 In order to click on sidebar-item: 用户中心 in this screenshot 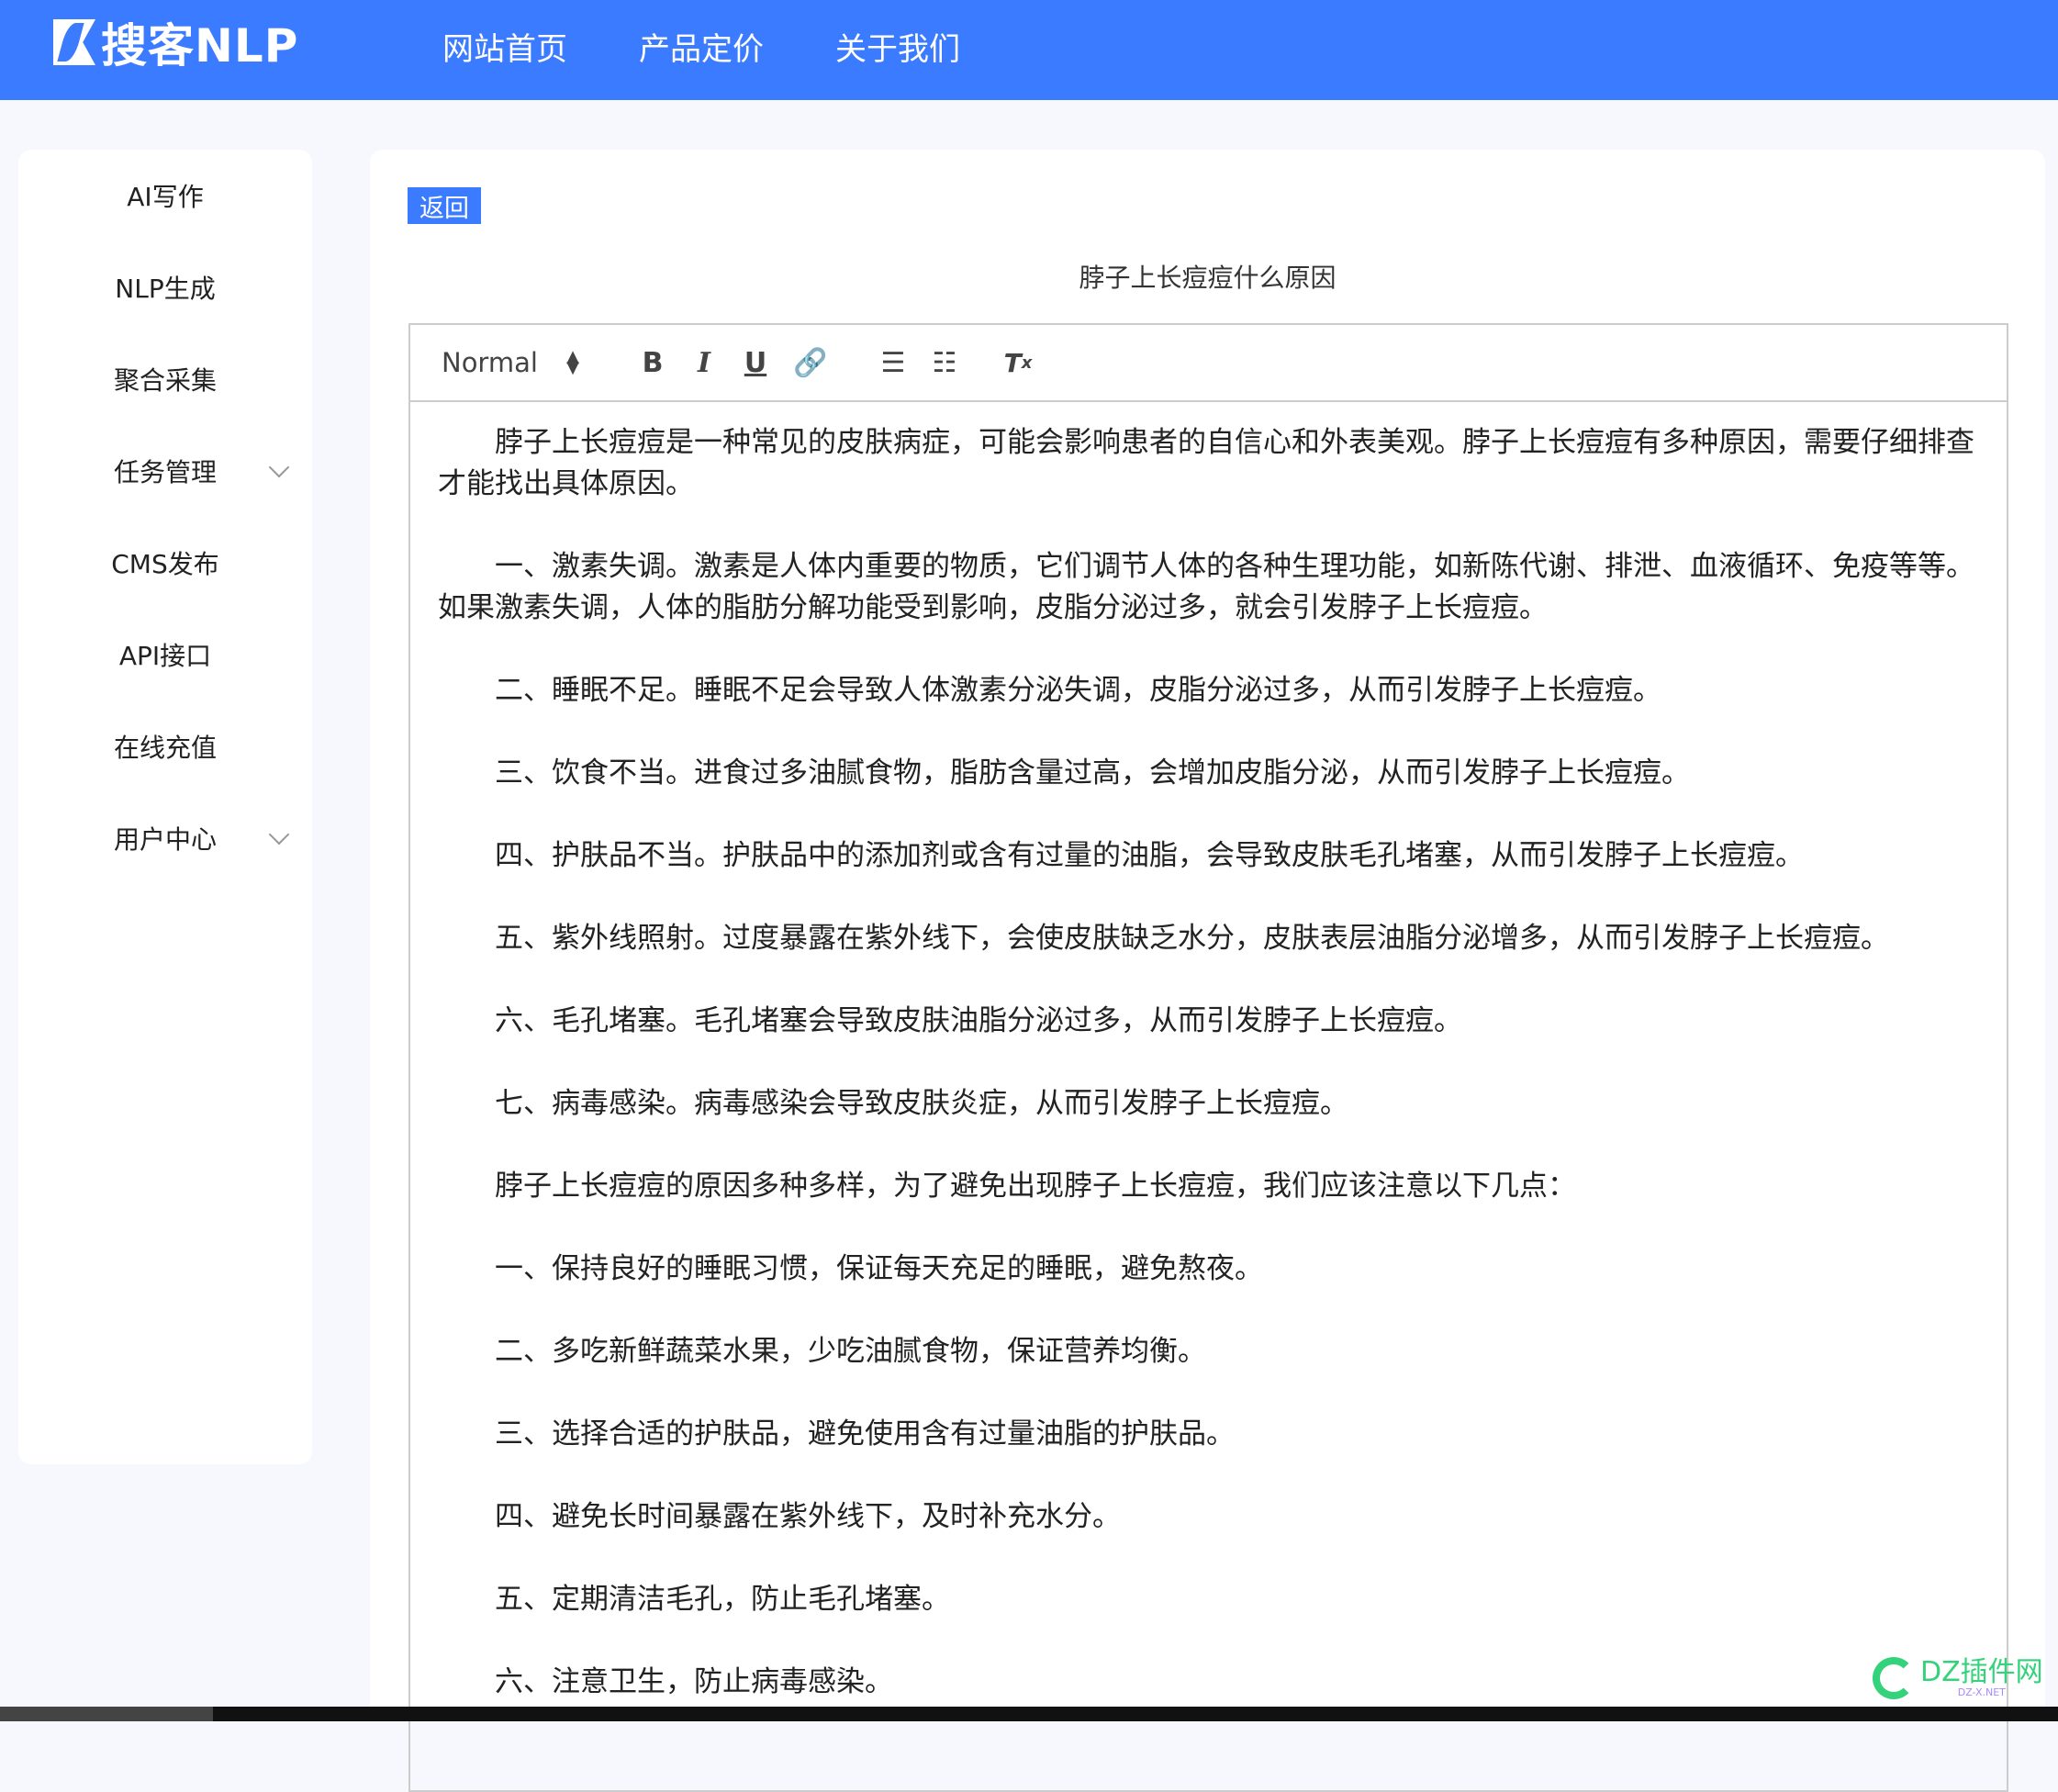, I will do `click(165, 838)`.